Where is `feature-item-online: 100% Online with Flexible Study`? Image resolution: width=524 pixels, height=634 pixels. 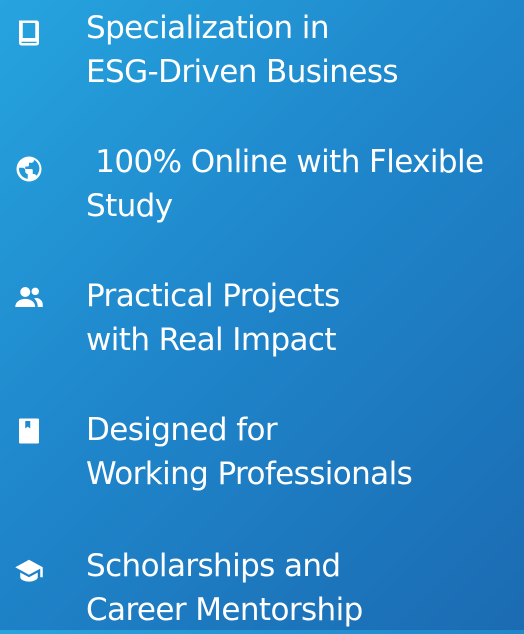
feature-item-online: 100% Online with Flexible Study is located at coordinates (262, 185).